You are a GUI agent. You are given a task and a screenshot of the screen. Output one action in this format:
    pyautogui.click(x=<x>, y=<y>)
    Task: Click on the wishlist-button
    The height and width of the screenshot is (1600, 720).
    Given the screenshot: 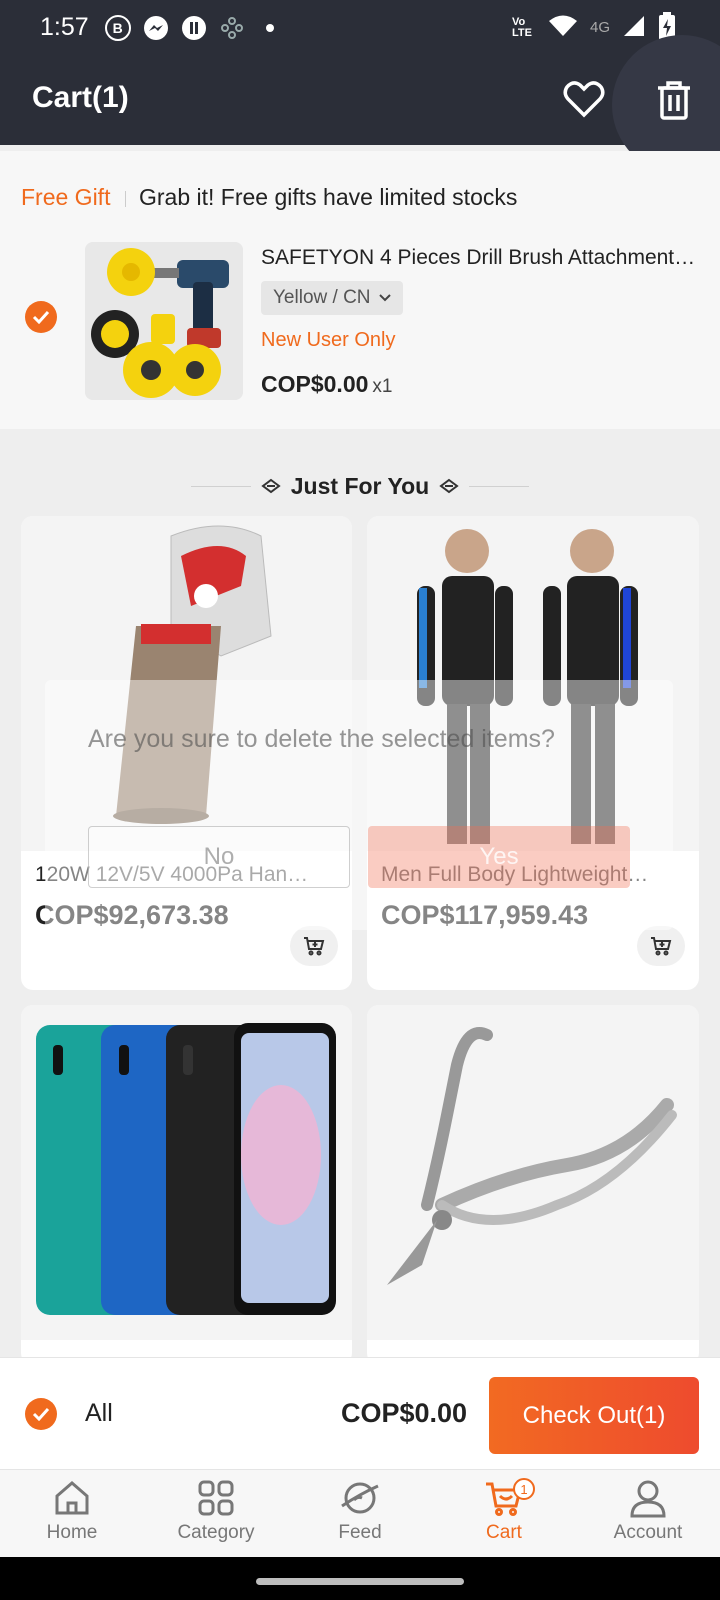 What is the action you would take?
    pyautogui.click(x=584, y=99)
    